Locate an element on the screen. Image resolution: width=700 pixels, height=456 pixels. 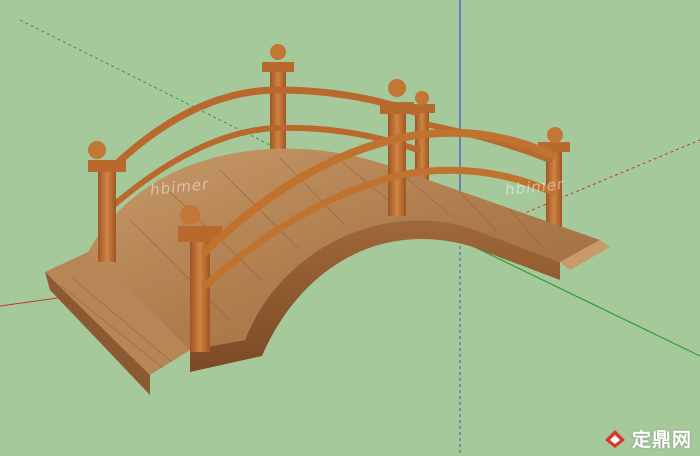
logo-icon is located at coordinates (614, 439).